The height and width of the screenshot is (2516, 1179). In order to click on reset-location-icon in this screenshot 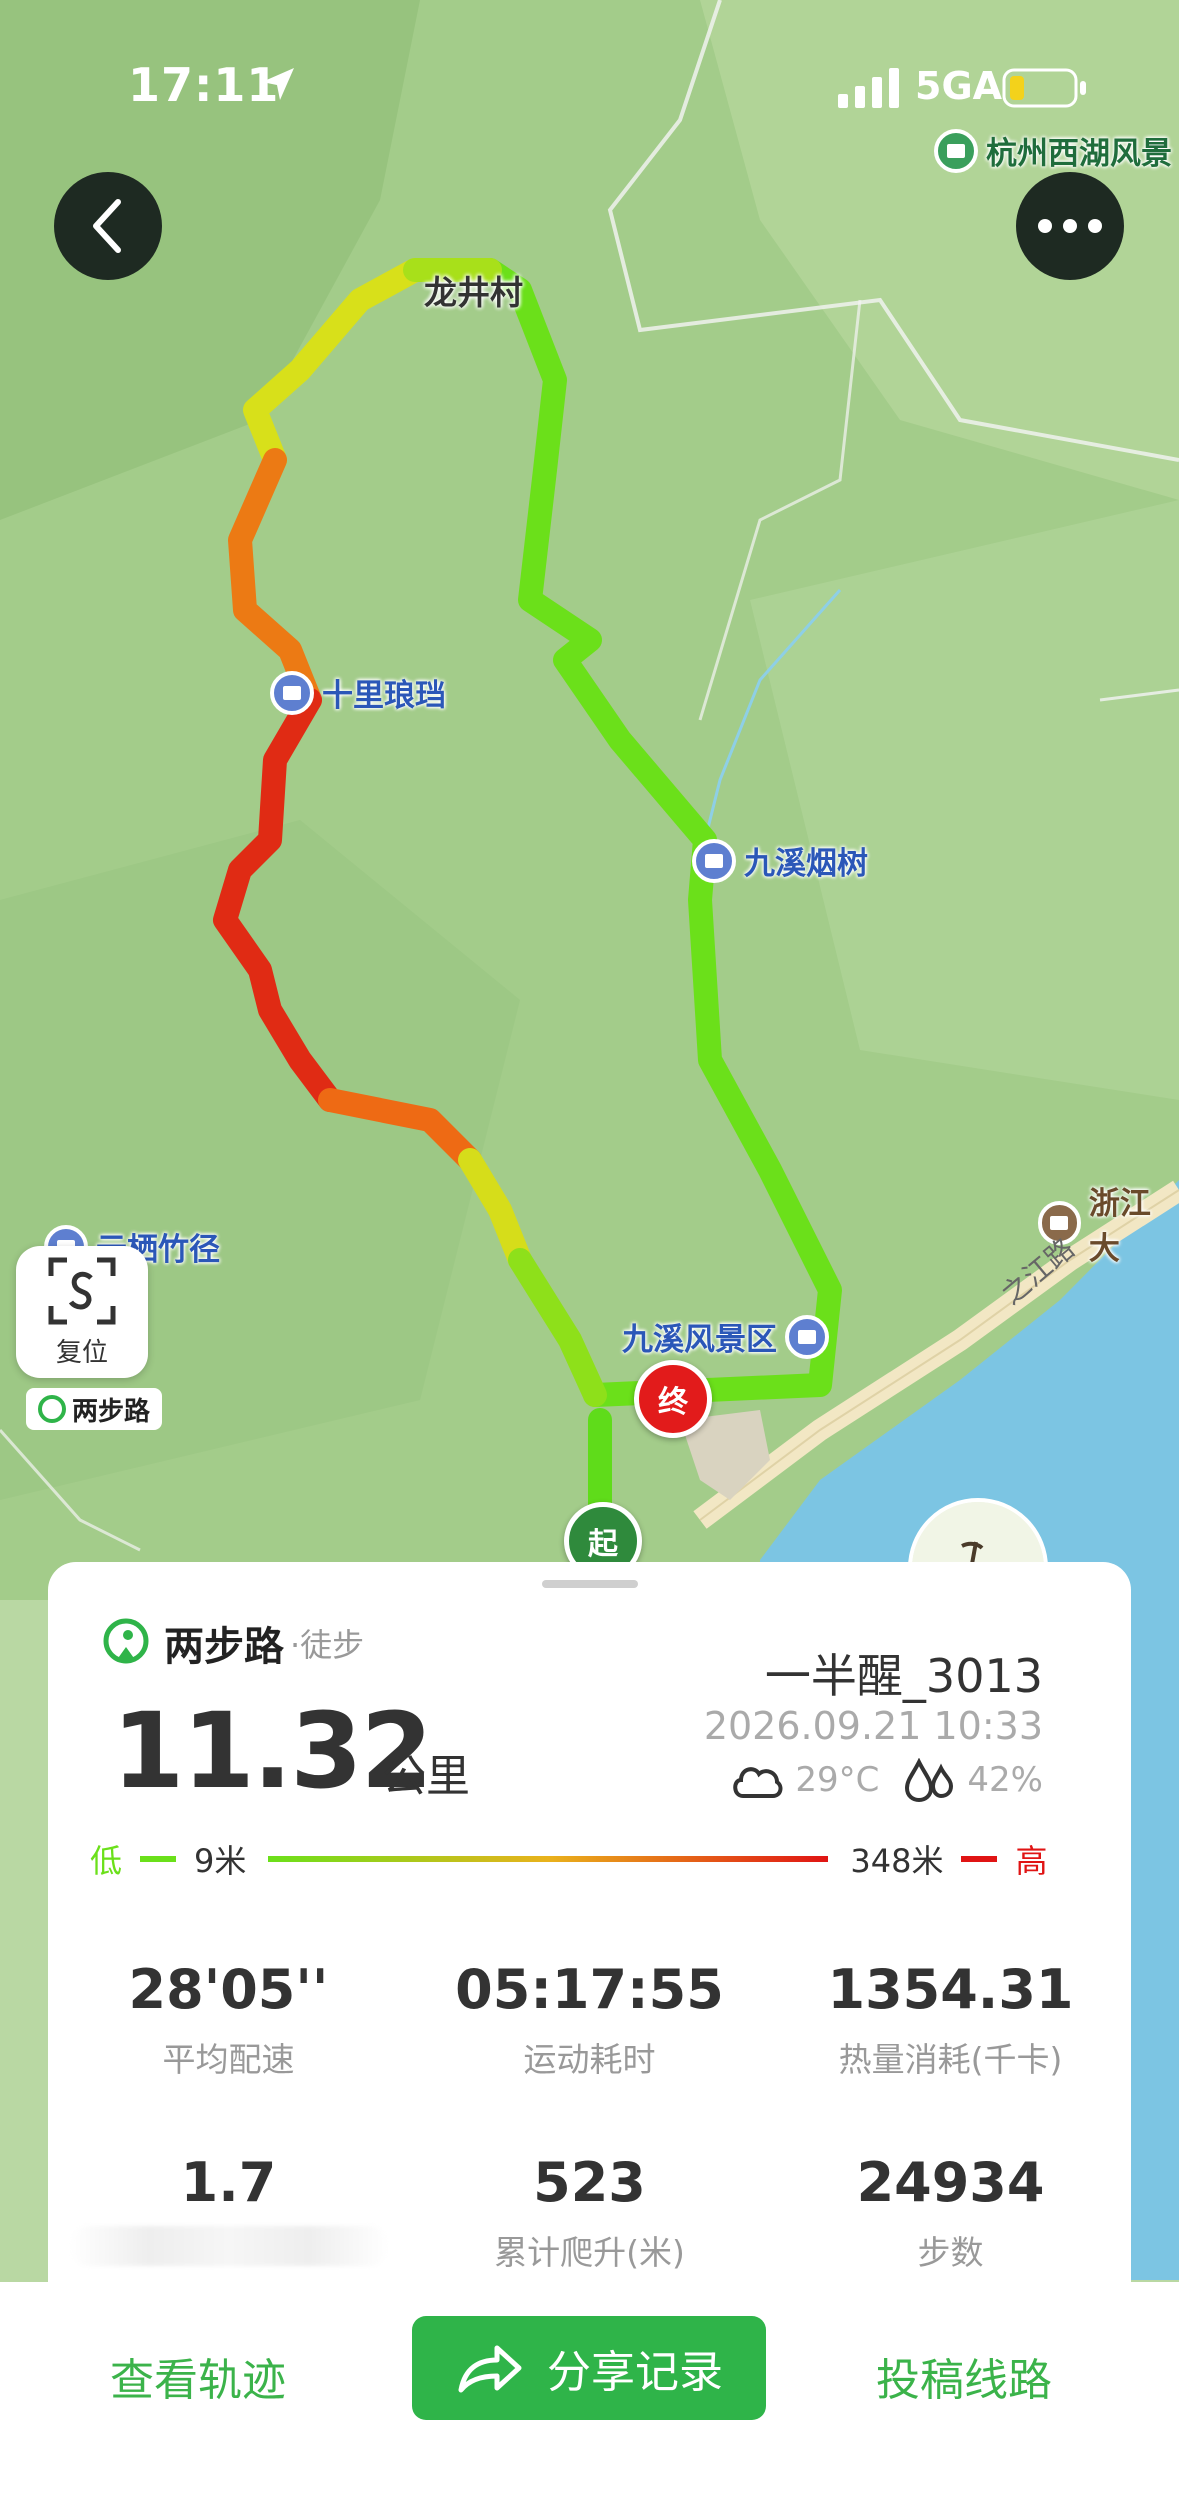, I will do `click(82, 1290)`.